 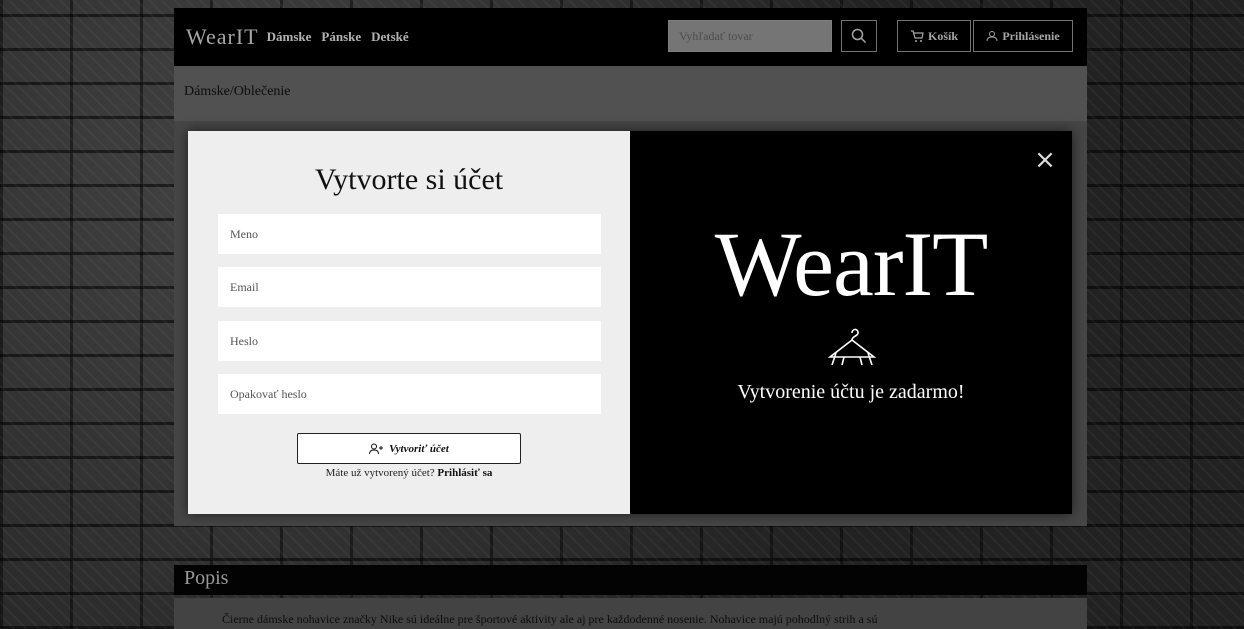 What do you see at coordinates (419, 448) in the screenshot?
I see `create-account-label: Vytvoriť účet` at bounding box center [419, 448].